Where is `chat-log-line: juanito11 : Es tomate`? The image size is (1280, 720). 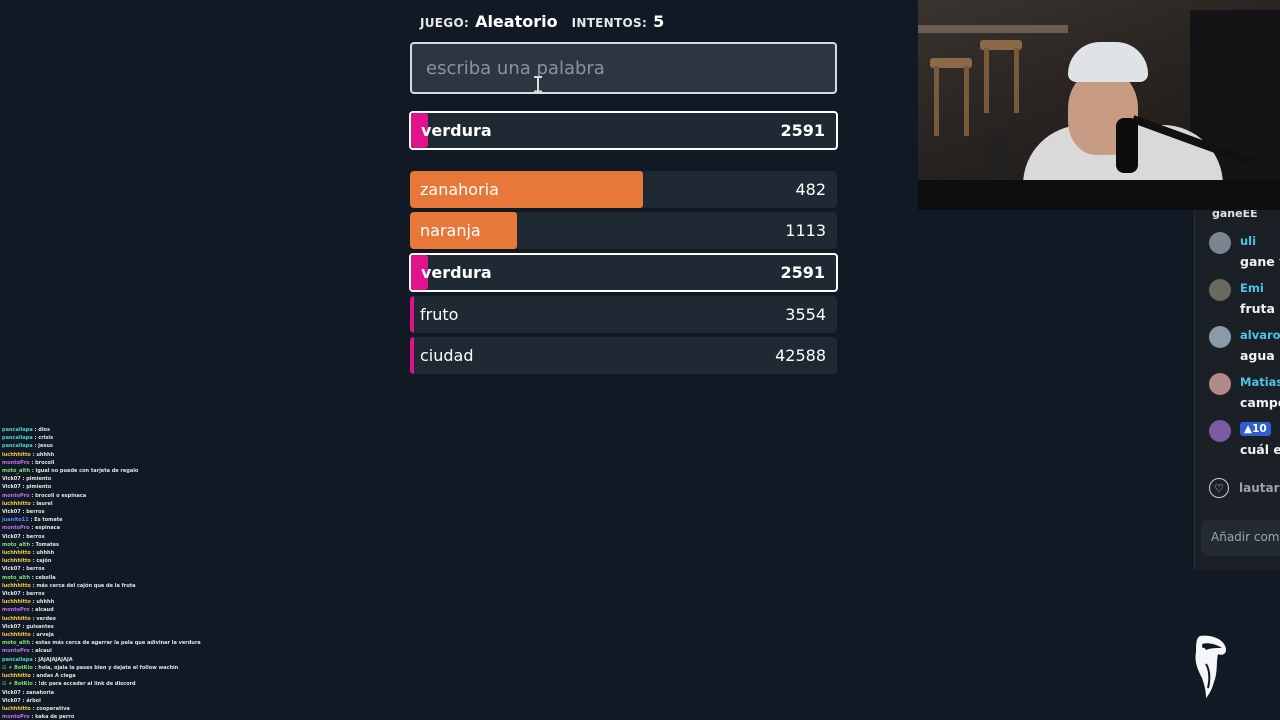
chat-log-line: juanito11 : Es tomate is located at coordinates (102, 520).